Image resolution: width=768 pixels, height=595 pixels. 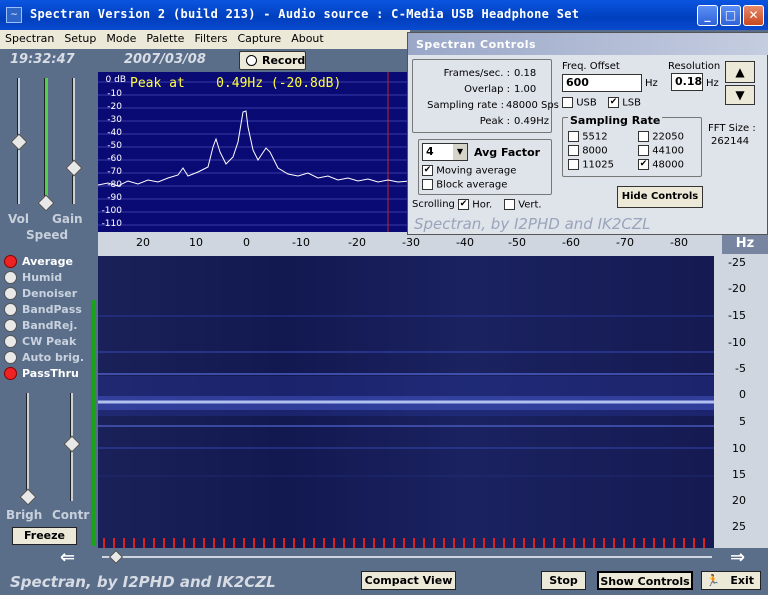 What do you see at coordinates (40, 293) in the screenshot?
I see `option-denoiser: Denoiser` at bounding box center [40, 293].